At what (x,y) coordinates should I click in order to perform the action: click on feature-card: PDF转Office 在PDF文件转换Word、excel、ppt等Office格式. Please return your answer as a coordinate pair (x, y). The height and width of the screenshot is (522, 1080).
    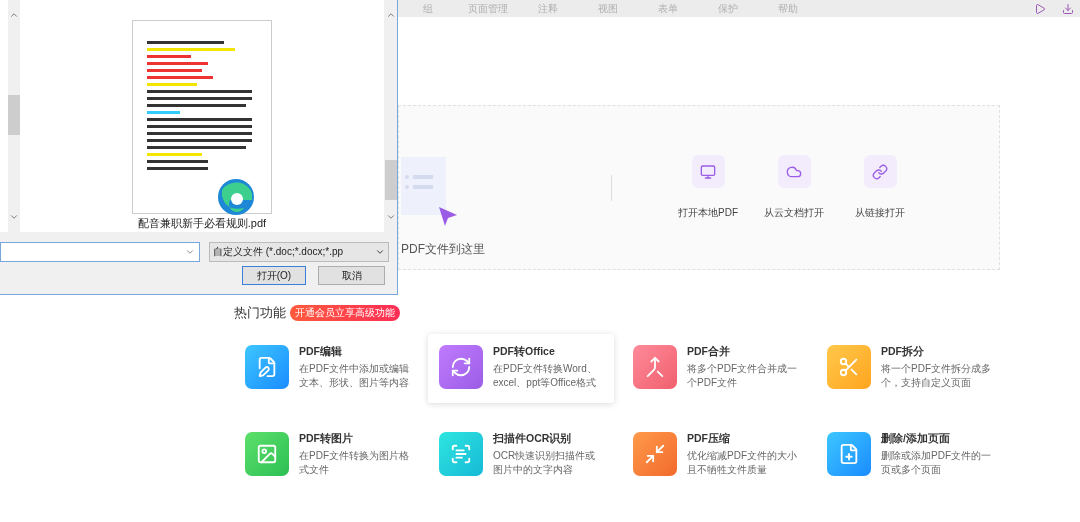
    Looking at the image, I should click on (521, 368).